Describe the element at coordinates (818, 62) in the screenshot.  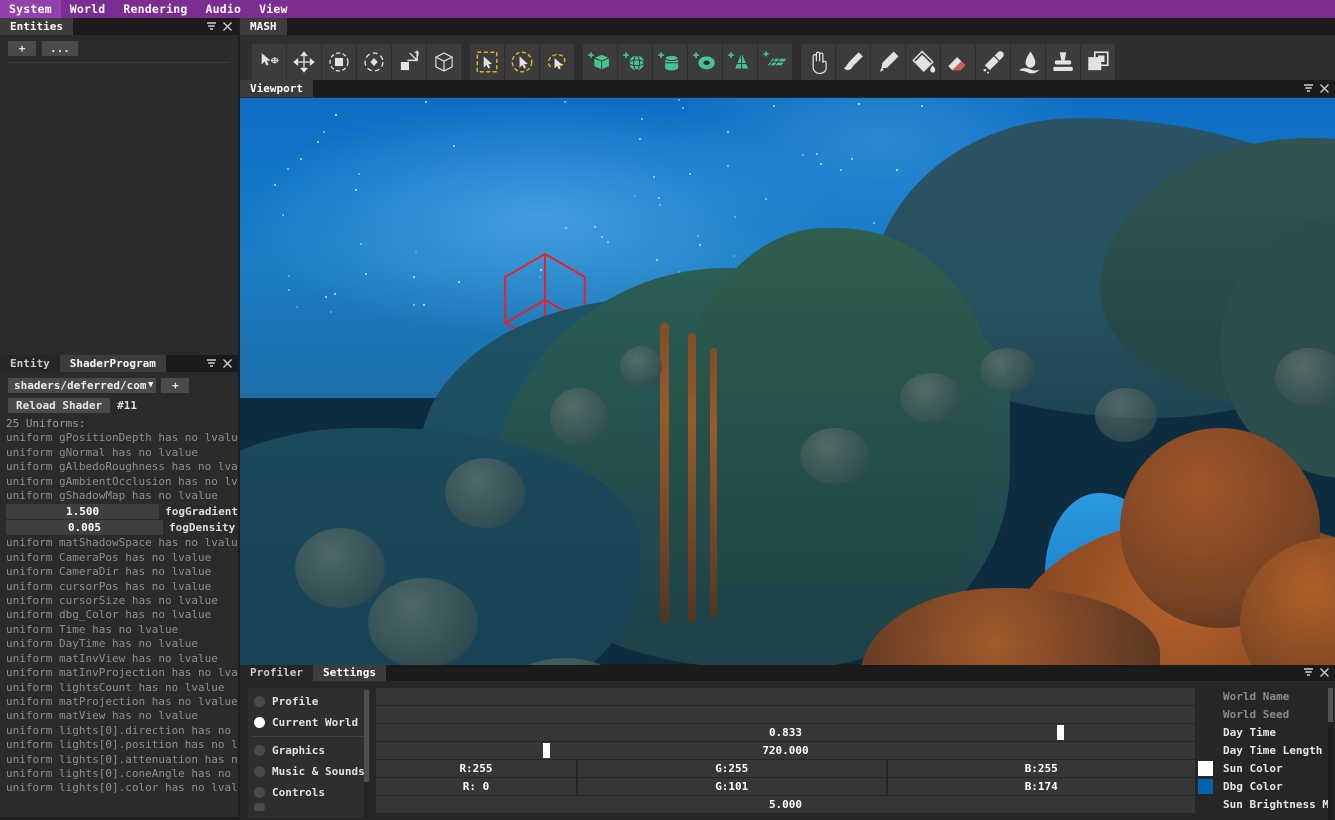
I see `hand-button` at that location.